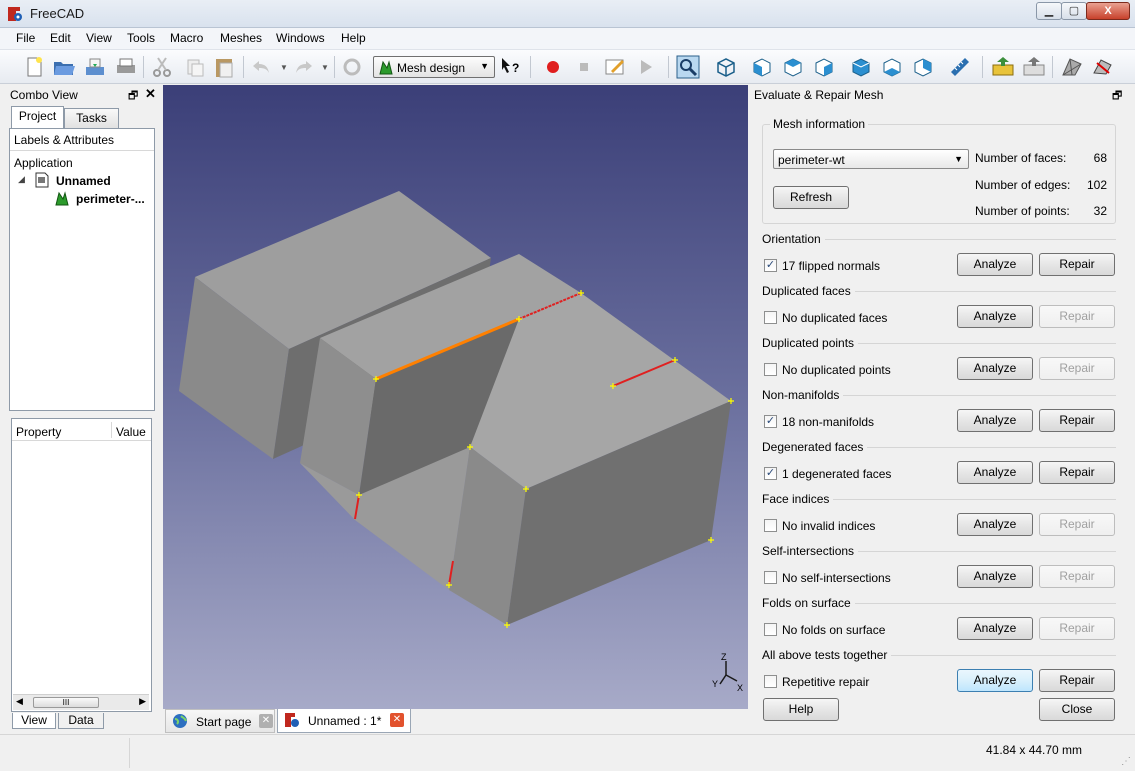 This screenshot has width=1135, height=771. What do you see at coordinates (83, 181) in the screenshot?
I see `tree-item-document: Unnamed` at bounding box center [83, 181].